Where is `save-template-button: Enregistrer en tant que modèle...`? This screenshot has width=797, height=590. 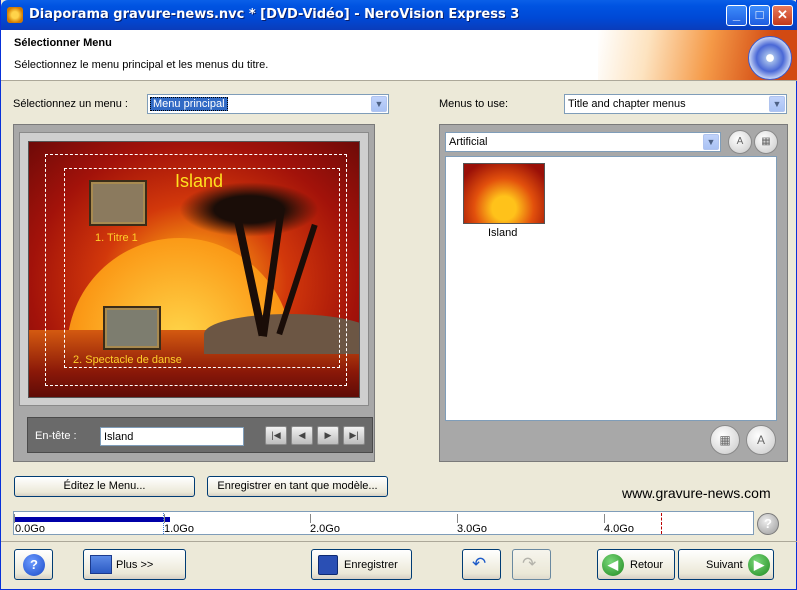
save-template-button: Enregistrer en tant que modèle... is located at coordinates (297, 486).